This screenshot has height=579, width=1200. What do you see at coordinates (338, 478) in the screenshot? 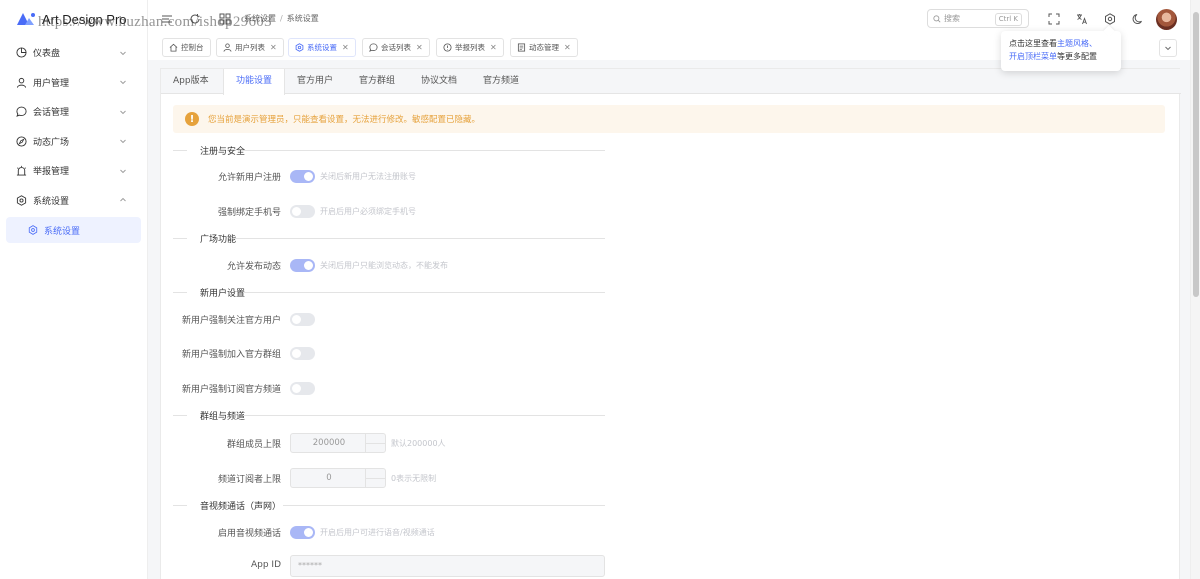
I see `channel-limit-input: 0` at bounding box center [338, 478].